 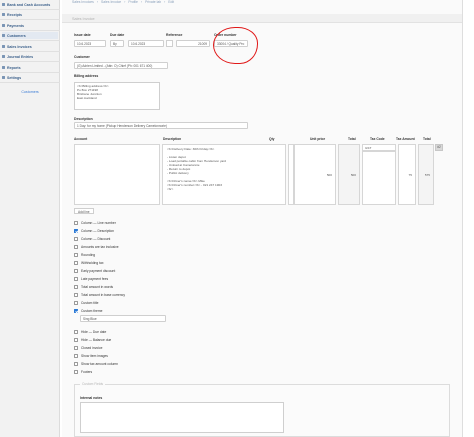 What do you see at coordinates (98, 222) in the screenshot?
I see `option-label: Column — Line number` at bounding box center [98, 222].